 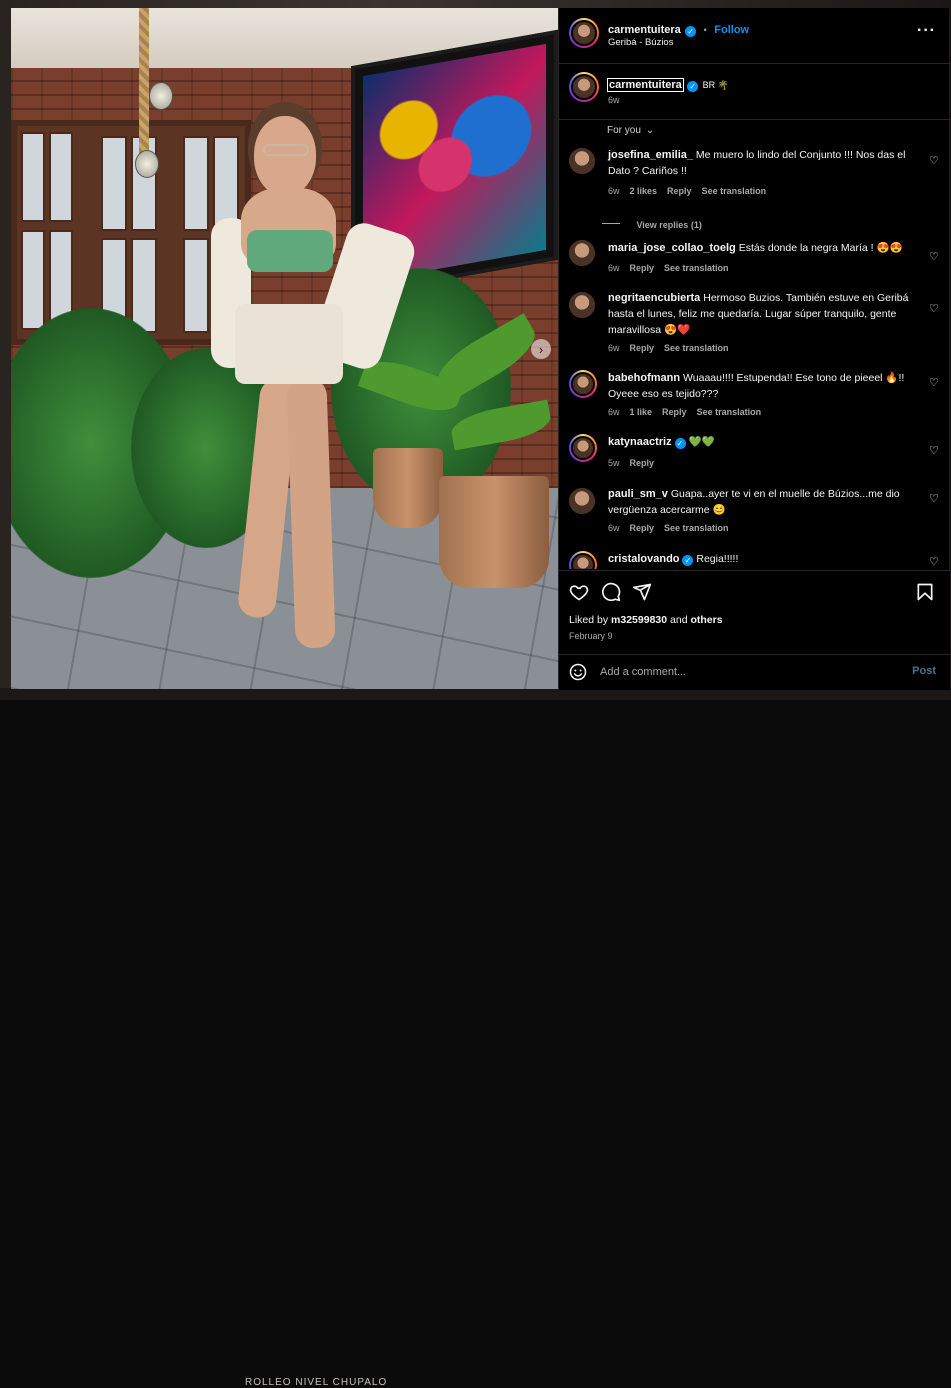 What do you see at coordinates (715, 85) in the screenshot?
I see `caption-text: BR 🌴` at bounding box center [715, 85].